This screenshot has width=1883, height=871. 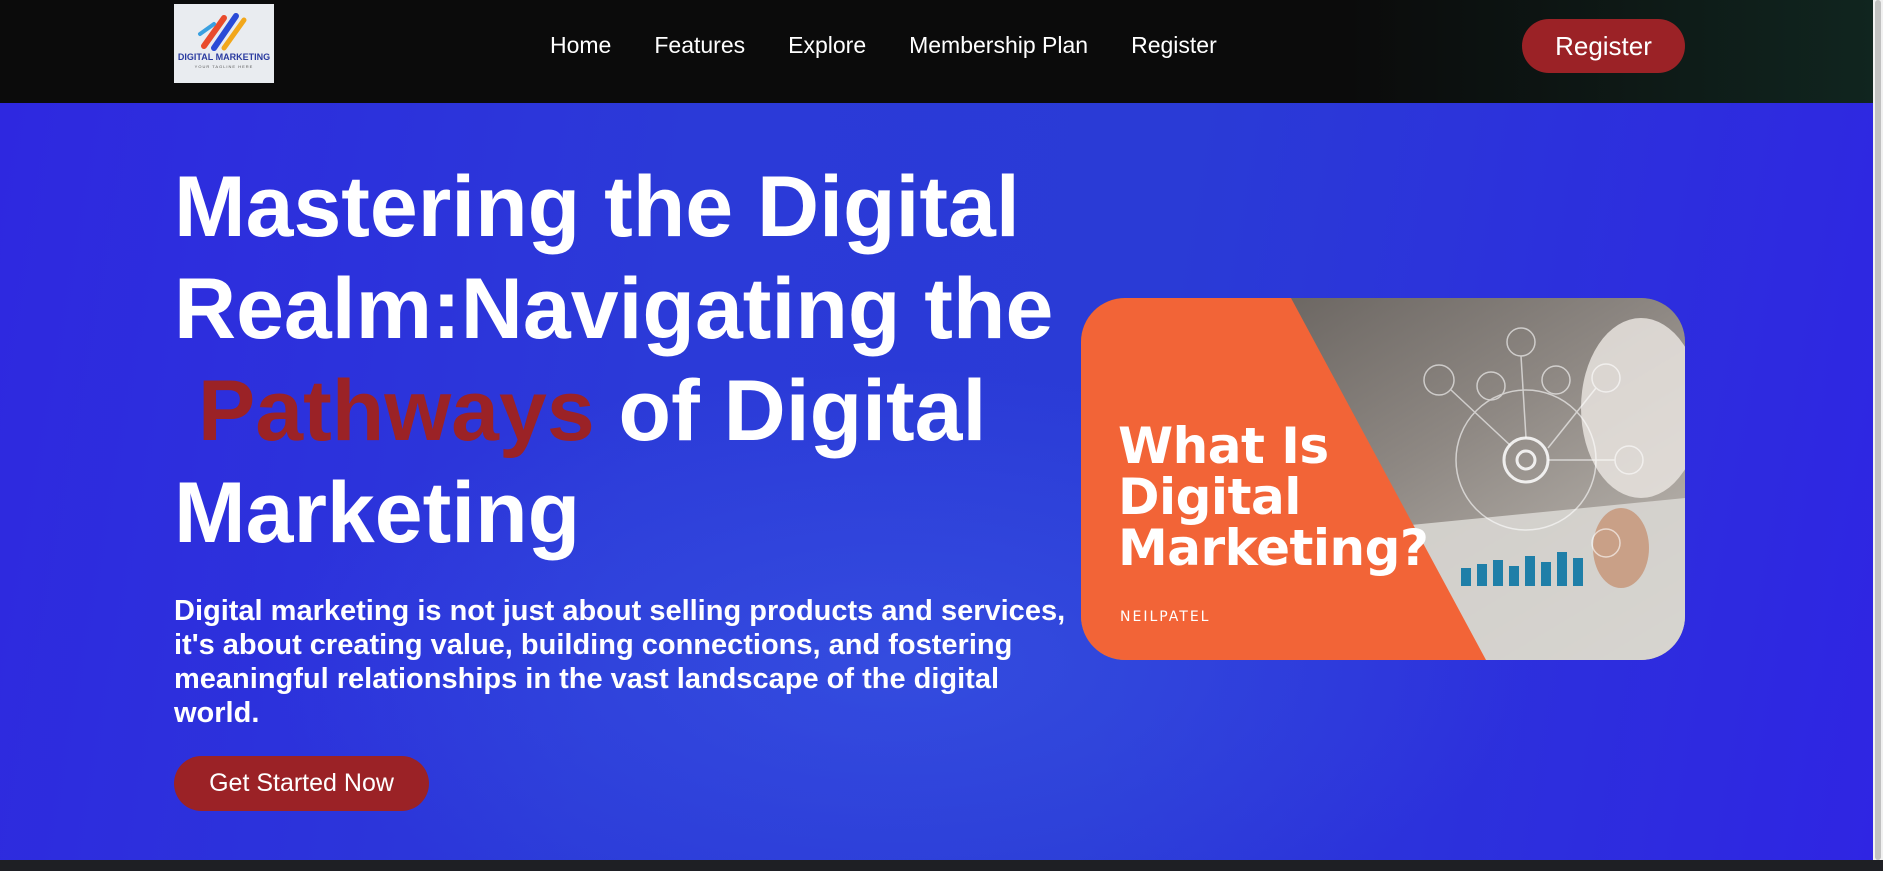 What do you see at coordinates (827, 45) in the screenshot?
I see `nav-link-explore: Explore` at bounding box center [827, 45].